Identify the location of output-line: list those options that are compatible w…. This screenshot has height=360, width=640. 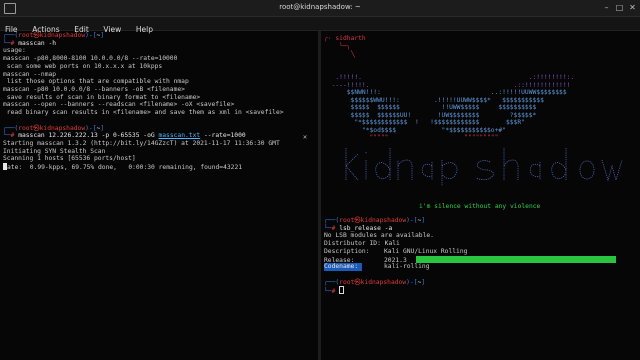
(96, 82).